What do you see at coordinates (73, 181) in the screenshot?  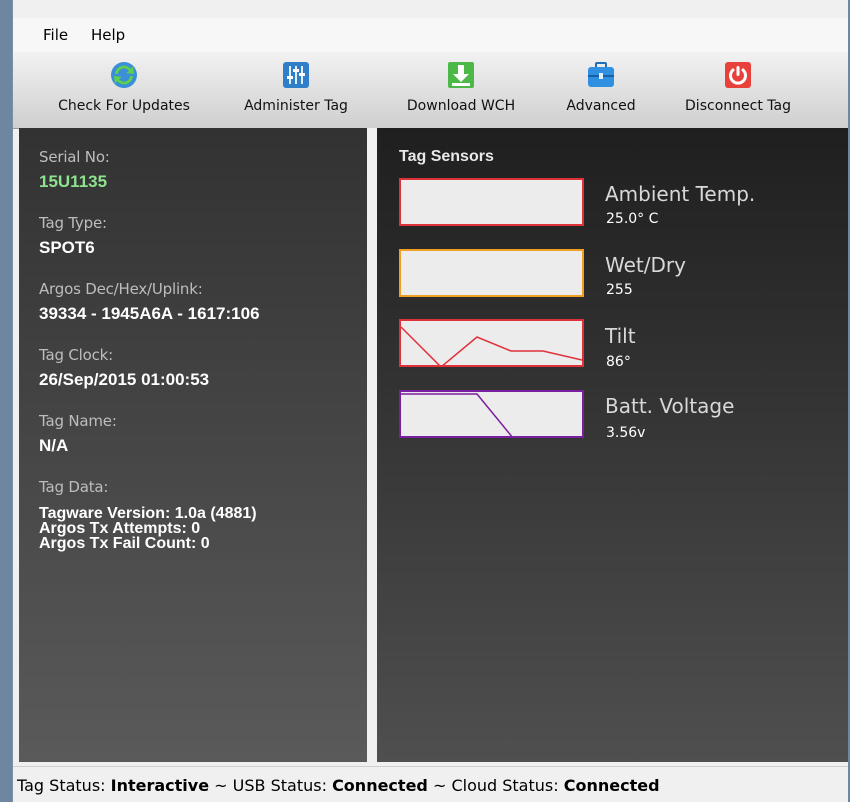 I see `serial-value: 15U1135` at bounding box center [73, 181].